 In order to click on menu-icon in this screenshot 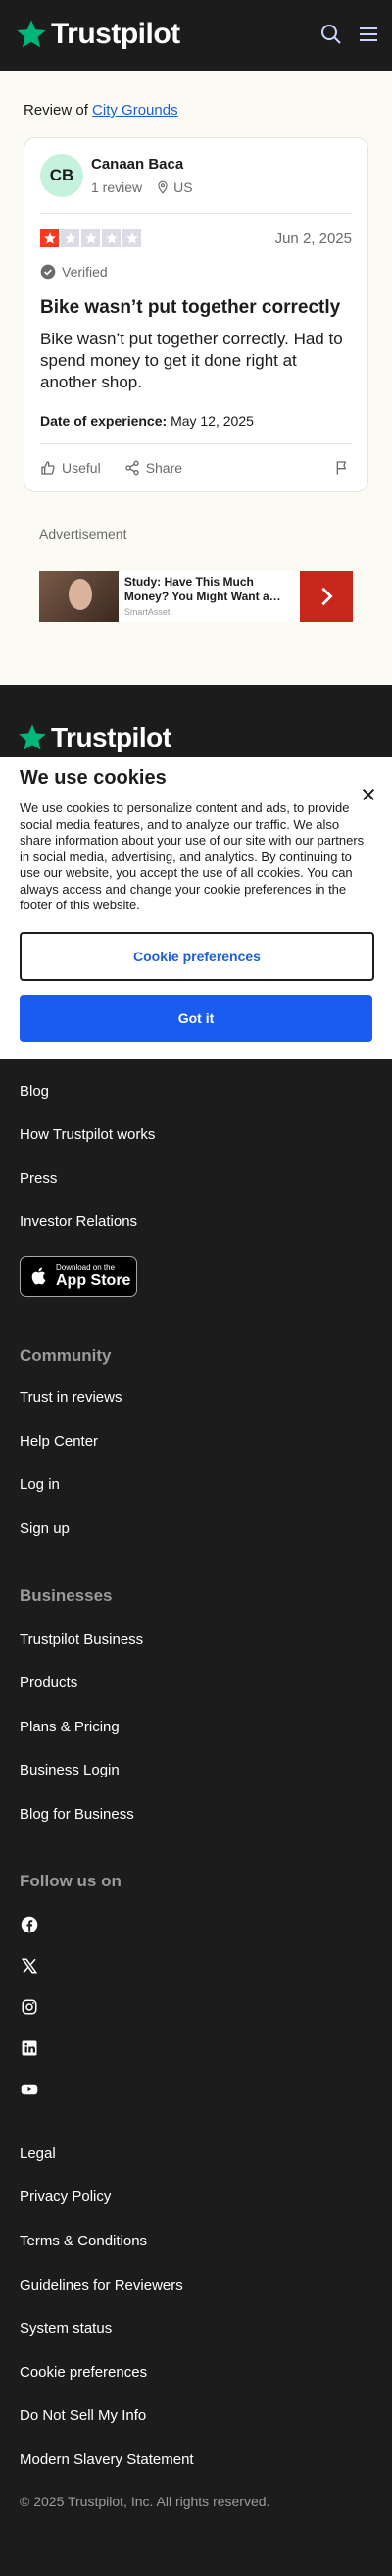, I will do `click(368, 34)`.